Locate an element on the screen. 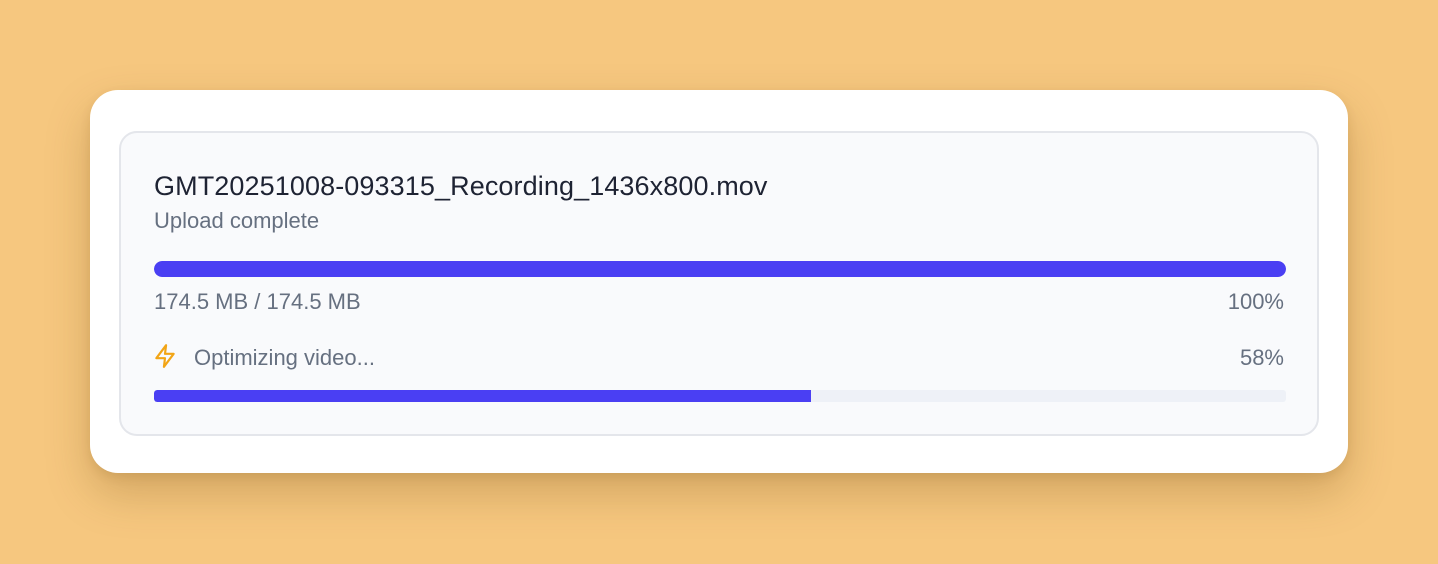  upload-percent: 100% is located at coordinates (1255, 301).